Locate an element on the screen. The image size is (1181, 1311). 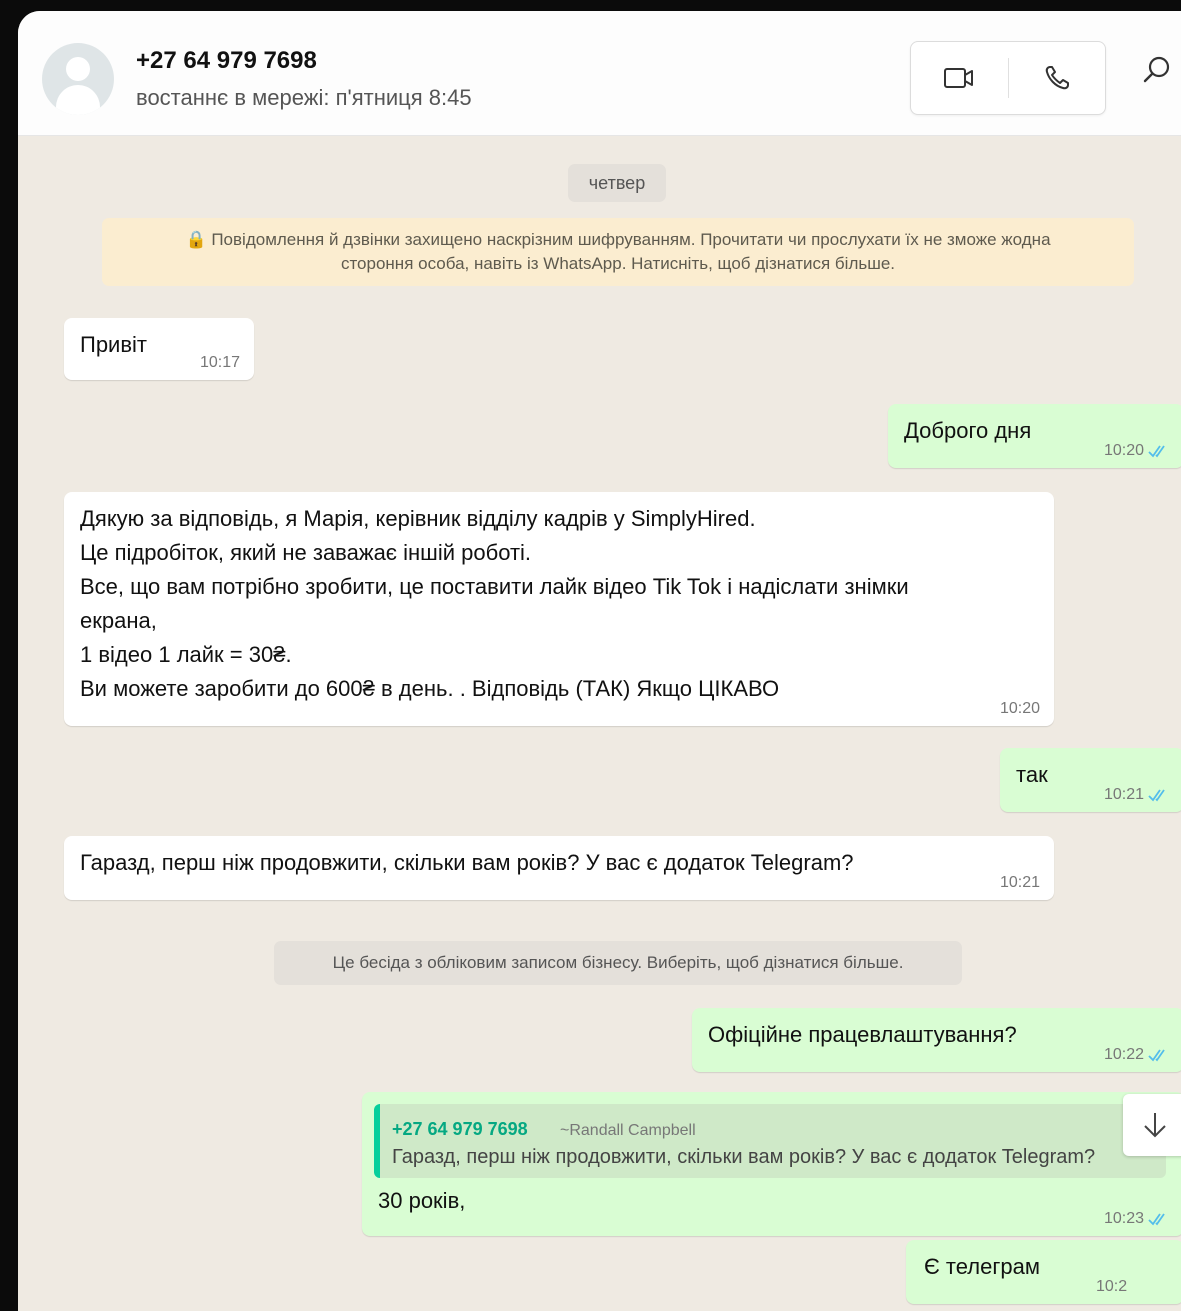
outgoing-message: Доброго дня 10:20 is located at coordinates (1034, 436).